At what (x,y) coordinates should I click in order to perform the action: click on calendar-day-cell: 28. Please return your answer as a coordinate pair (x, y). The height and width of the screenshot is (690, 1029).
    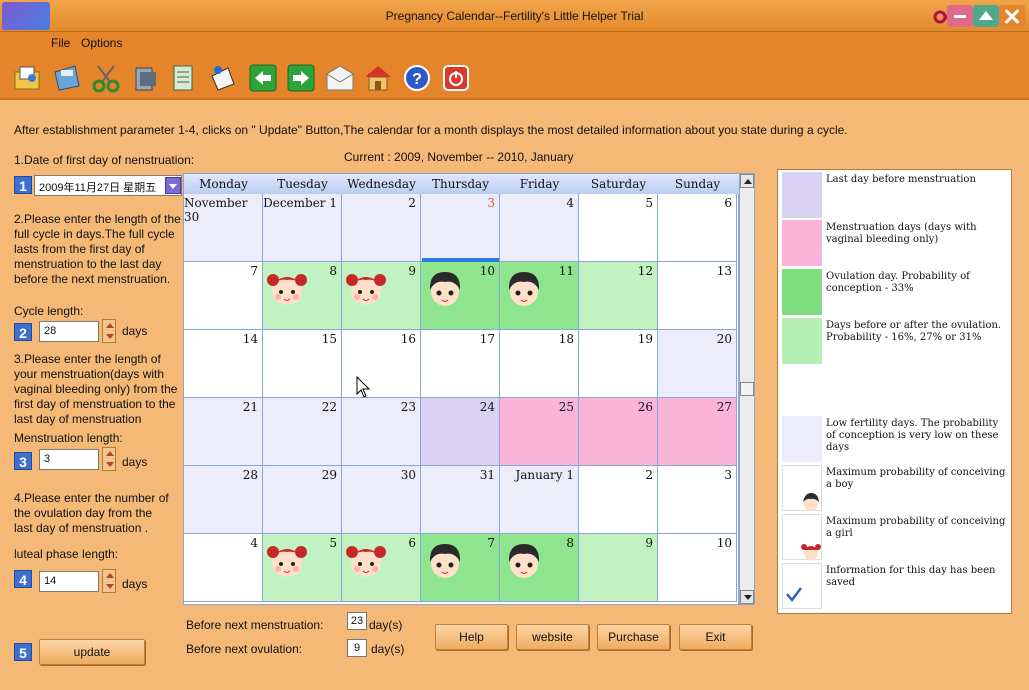
    Looking at the image, I should click on (223, 500).